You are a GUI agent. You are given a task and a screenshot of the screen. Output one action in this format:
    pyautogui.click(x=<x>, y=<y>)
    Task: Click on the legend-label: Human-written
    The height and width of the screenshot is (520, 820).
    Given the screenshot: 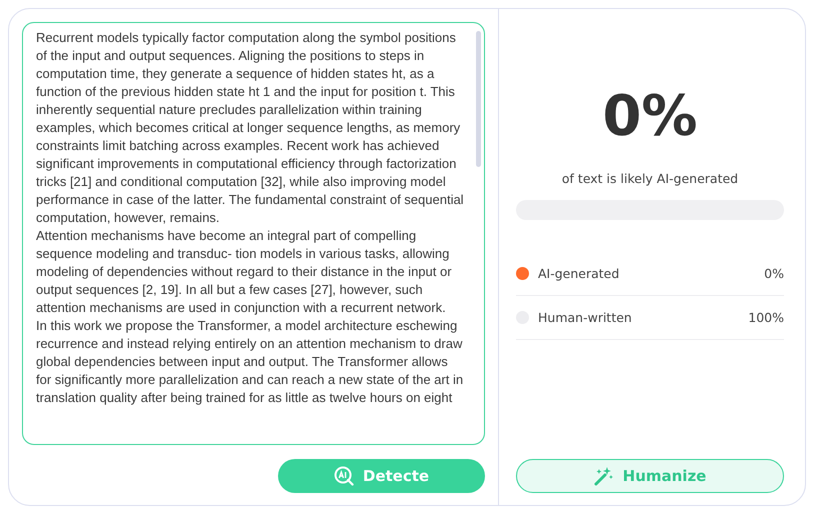 What is the action you would take?
    pyautogui.click(x=585, y=317)
    